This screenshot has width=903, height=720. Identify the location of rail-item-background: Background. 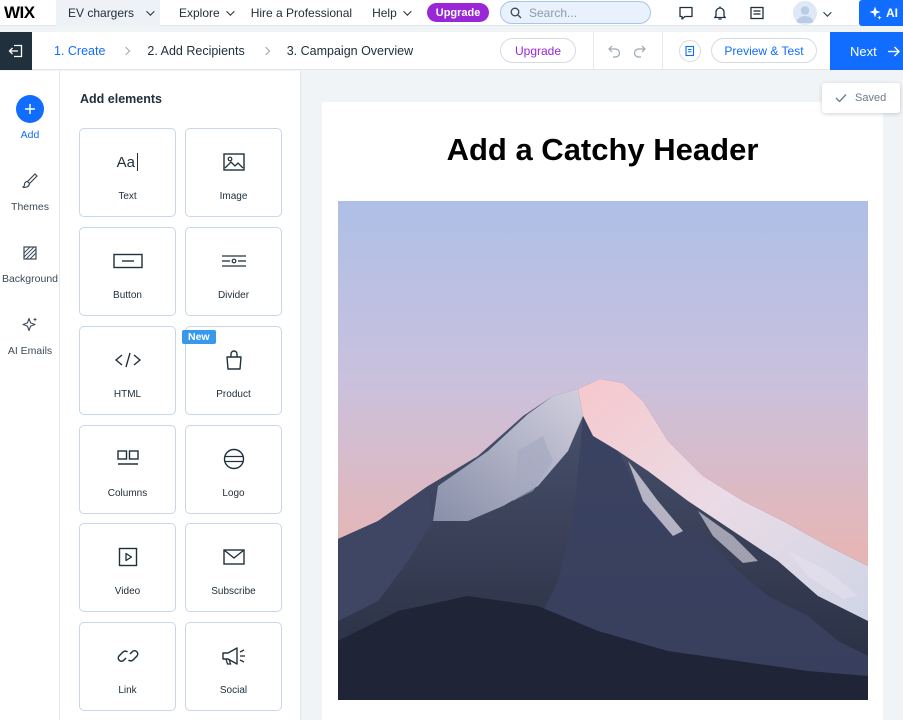
(30, 262).